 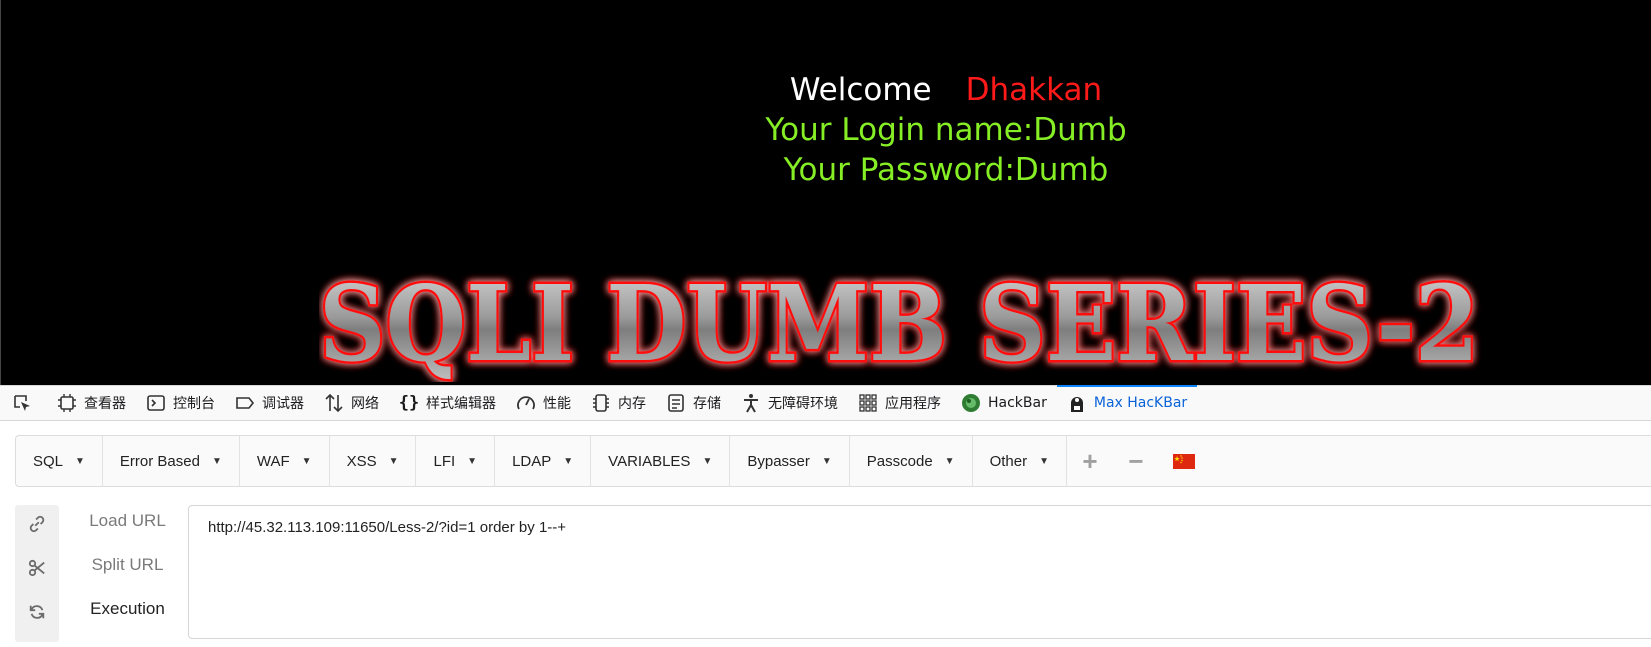 I want to click on menu-ldap: LDAP ▼, so click(x=543, y=461).